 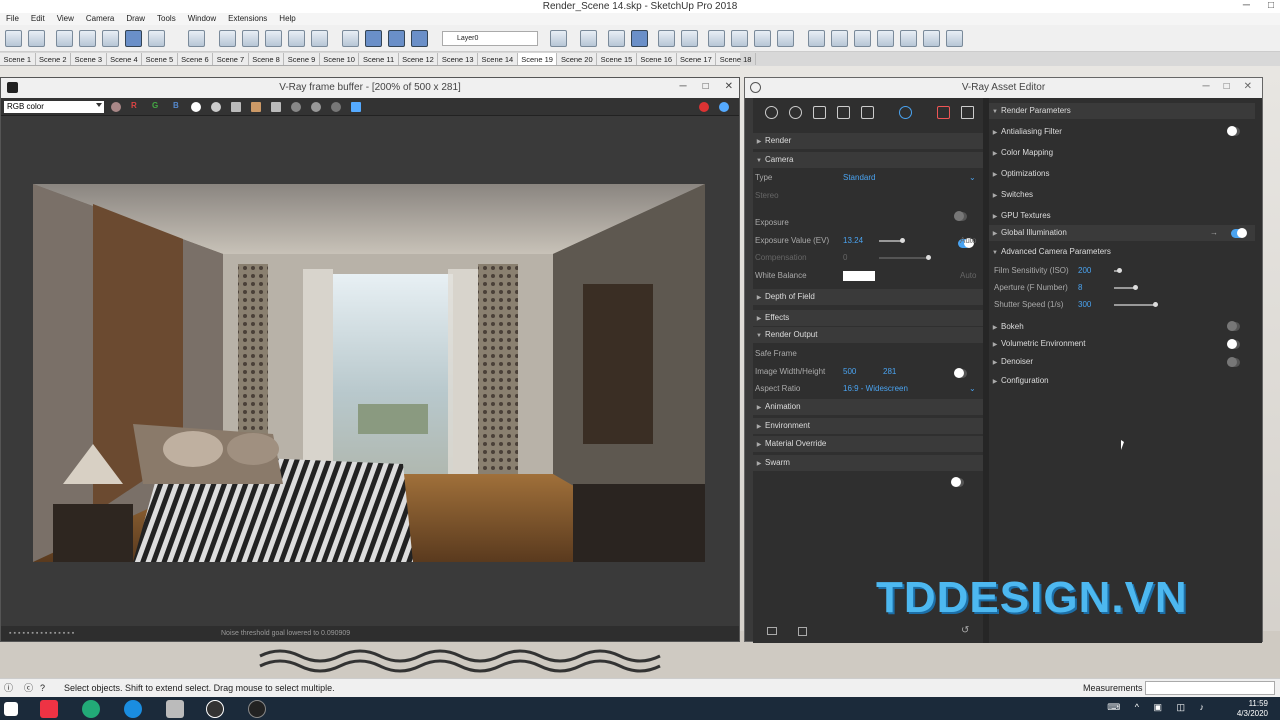 I want to click on region-icon, so click(x=316, y=107).